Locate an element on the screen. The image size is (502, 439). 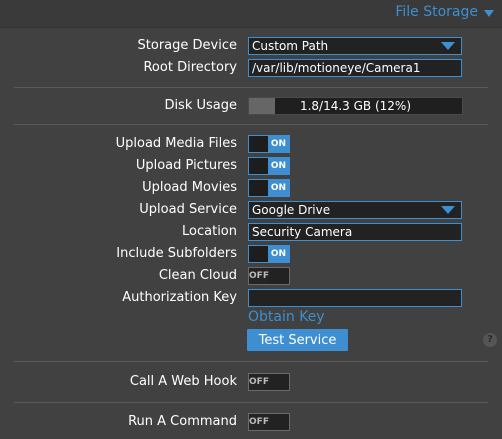
obtain-key-link: Obtain Key is located at coordinates (286, 317).